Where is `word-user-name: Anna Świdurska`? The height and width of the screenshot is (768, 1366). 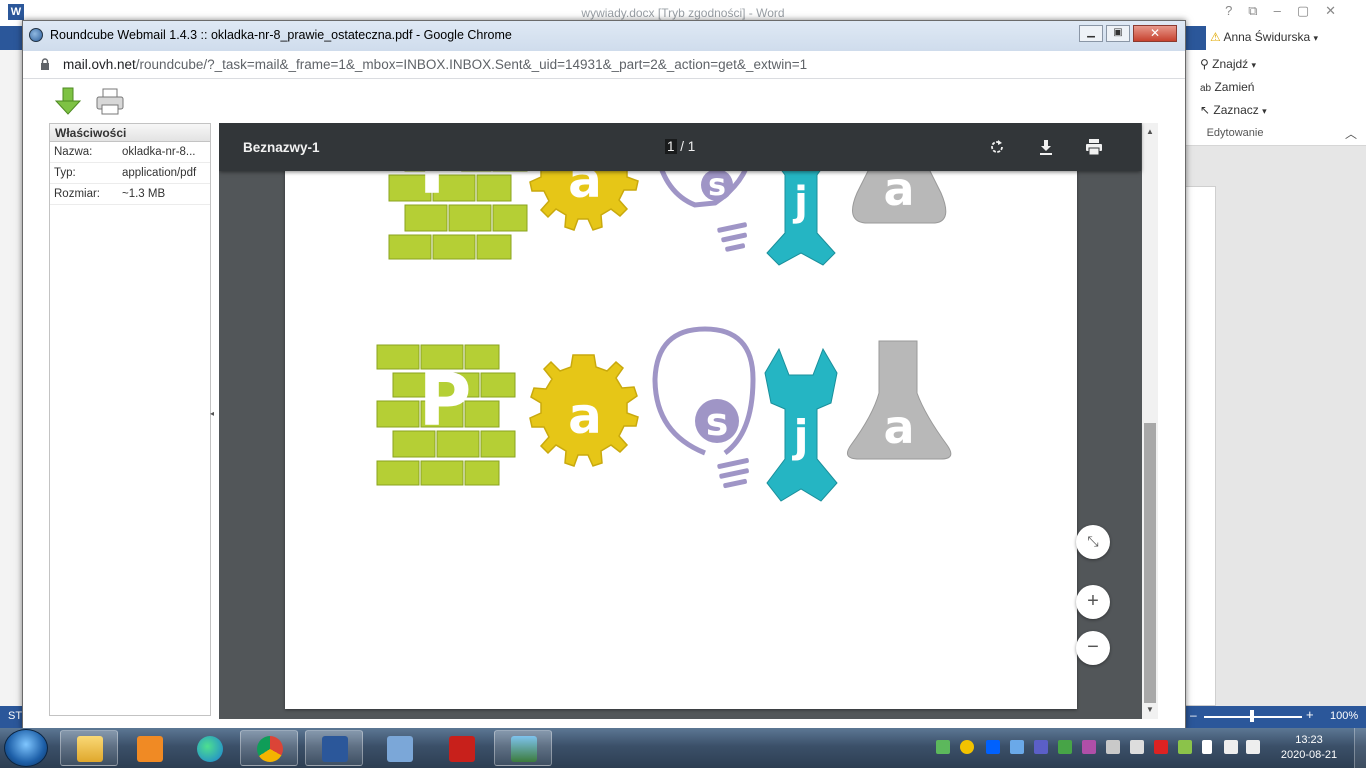
word-user-name: Anna Świdurska is located at coordinates (1267, 37).